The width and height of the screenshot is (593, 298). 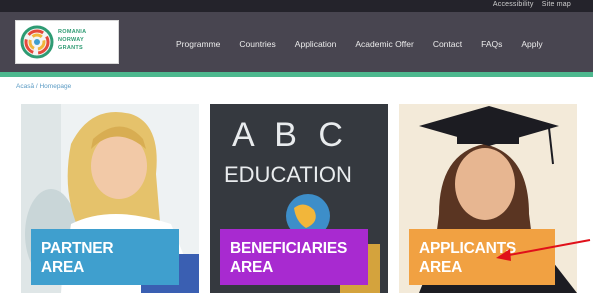 What do you see at coordinates (447, 44) in the screenshot?
I see `nav-item-contact: Contact` at bounding box center [447, 44].